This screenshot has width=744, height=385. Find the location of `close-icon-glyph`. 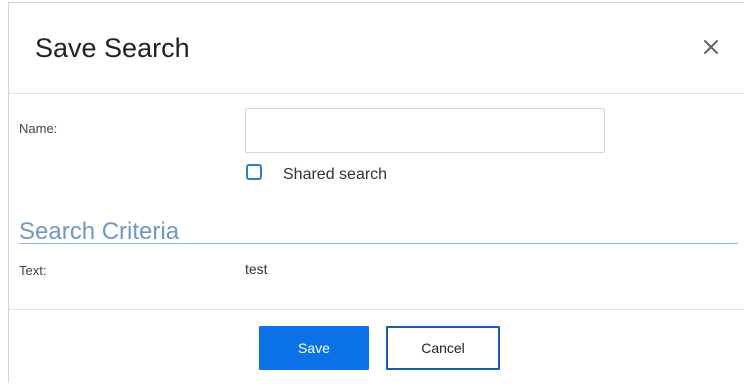

close-icon-glyph is located at coordinates (711, 47).